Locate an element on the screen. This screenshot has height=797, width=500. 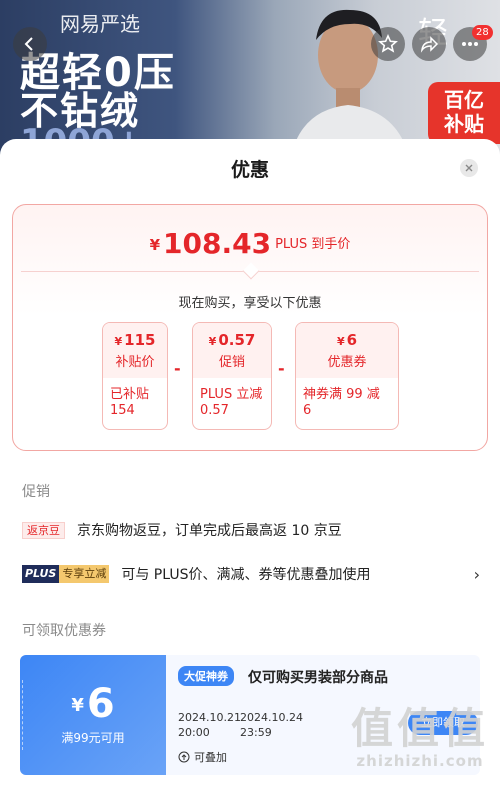
breakdown-desc: PLUS 立减0.57 is located at coordinates (231, 402).